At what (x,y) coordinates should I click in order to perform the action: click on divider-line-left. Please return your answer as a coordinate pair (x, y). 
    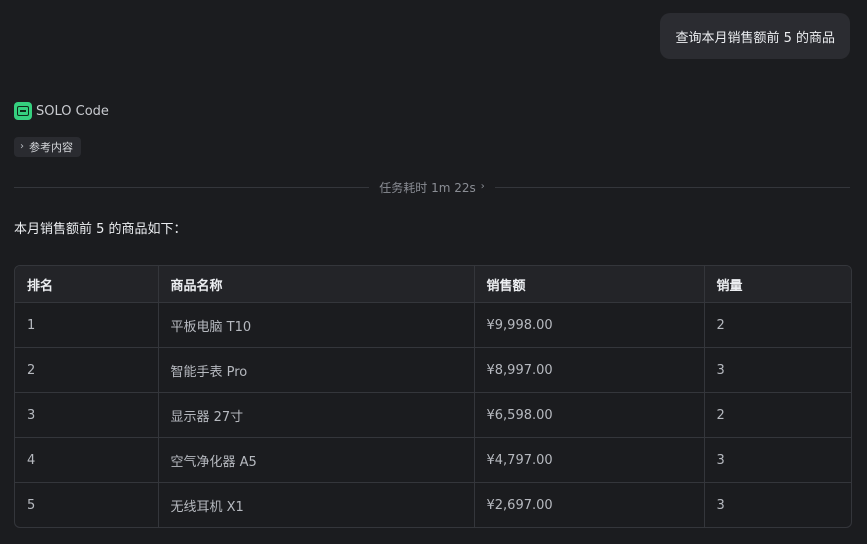
    Looking at the image, I should click on (192, 187).